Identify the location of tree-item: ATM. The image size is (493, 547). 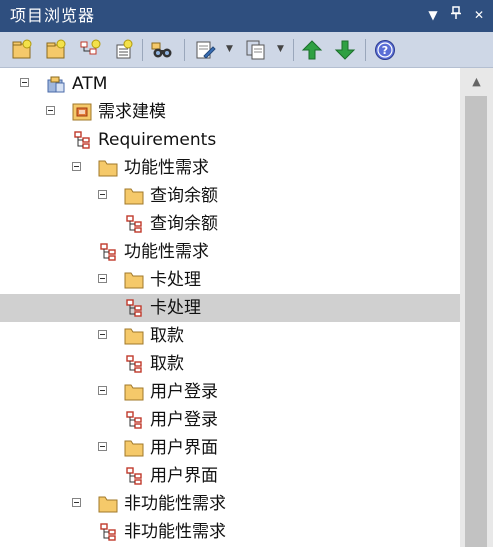
(230, 84).